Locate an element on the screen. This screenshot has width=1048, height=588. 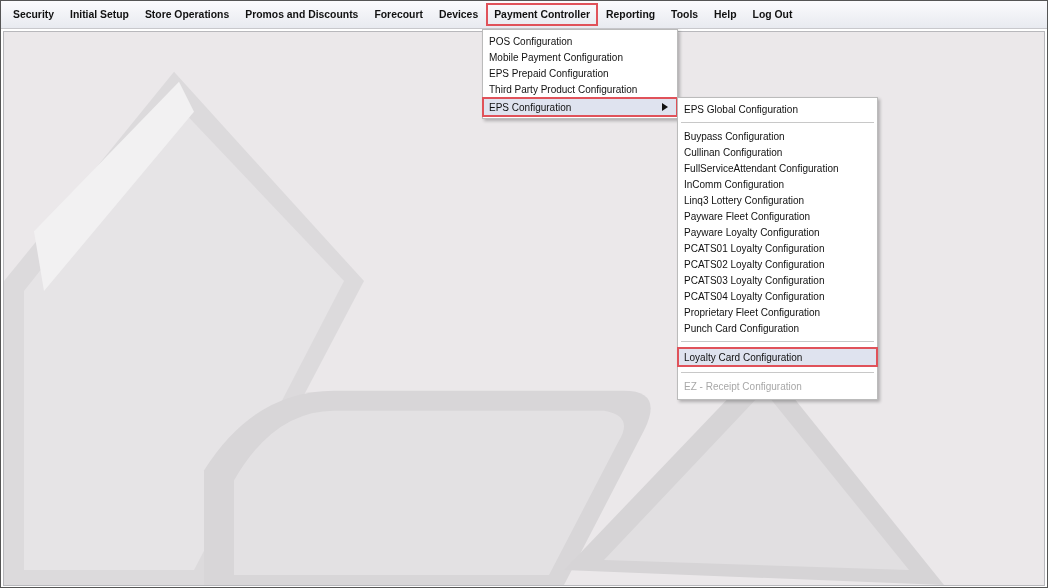
menu-tab: Log Out is located at coordinates (772, 14).